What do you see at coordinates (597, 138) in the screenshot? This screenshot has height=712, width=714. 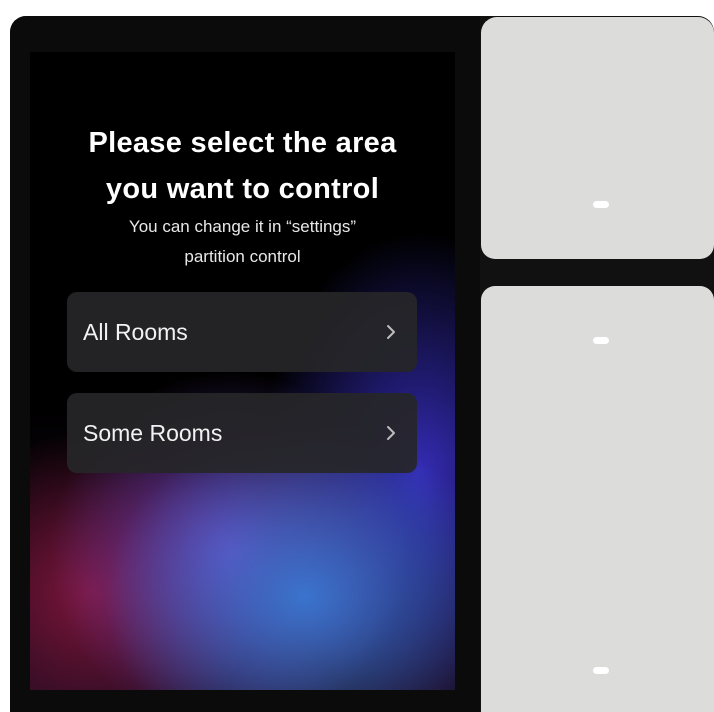 I see `top-switch-panel` at bounding box center [597, 138].